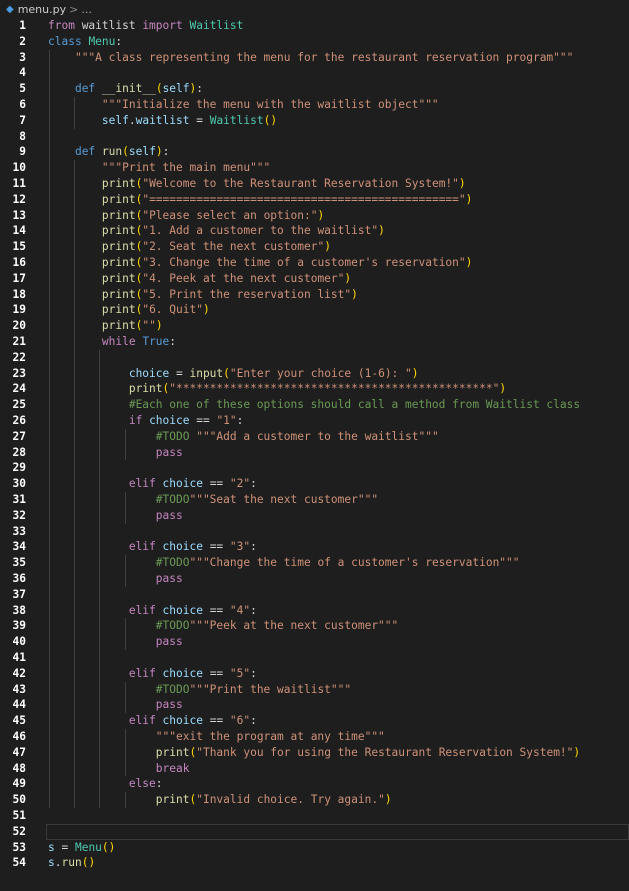 The height and width of the screenshot is (891, 629). I want to click on code-line: 40 pass, so click(314, 642).